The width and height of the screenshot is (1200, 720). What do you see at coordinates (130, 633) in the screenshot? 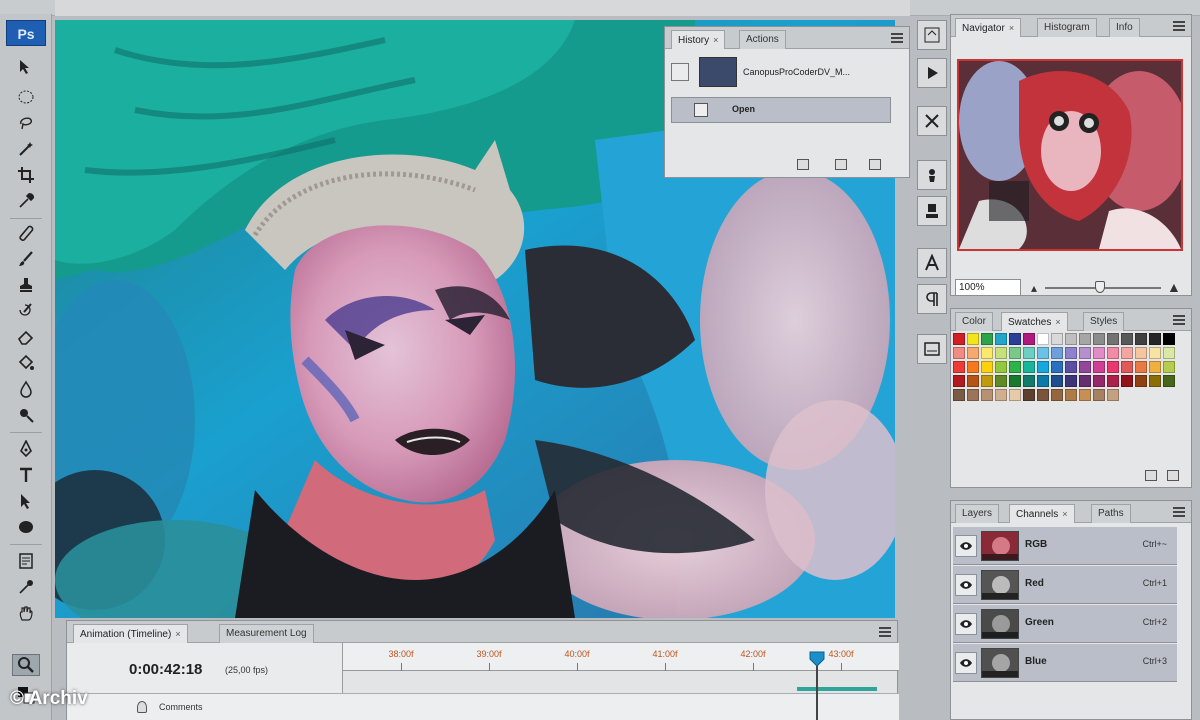
I see `tab-animation-timeline: Animation (Timeline) ×` at bounding box center [130, 633].